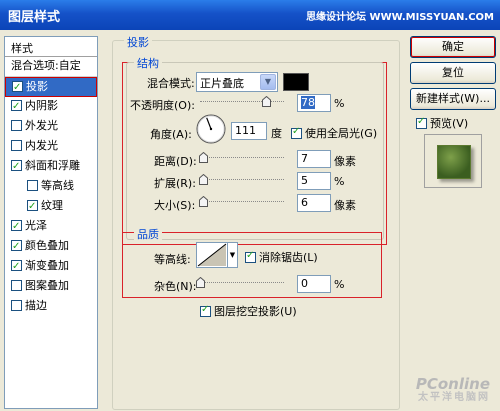 Image resolution: width=500 pixels, height=411 pixels. What do you see at coordinates (241, 201) in the screenshot?
I see `size-slider` at bounding box center [241, 201].